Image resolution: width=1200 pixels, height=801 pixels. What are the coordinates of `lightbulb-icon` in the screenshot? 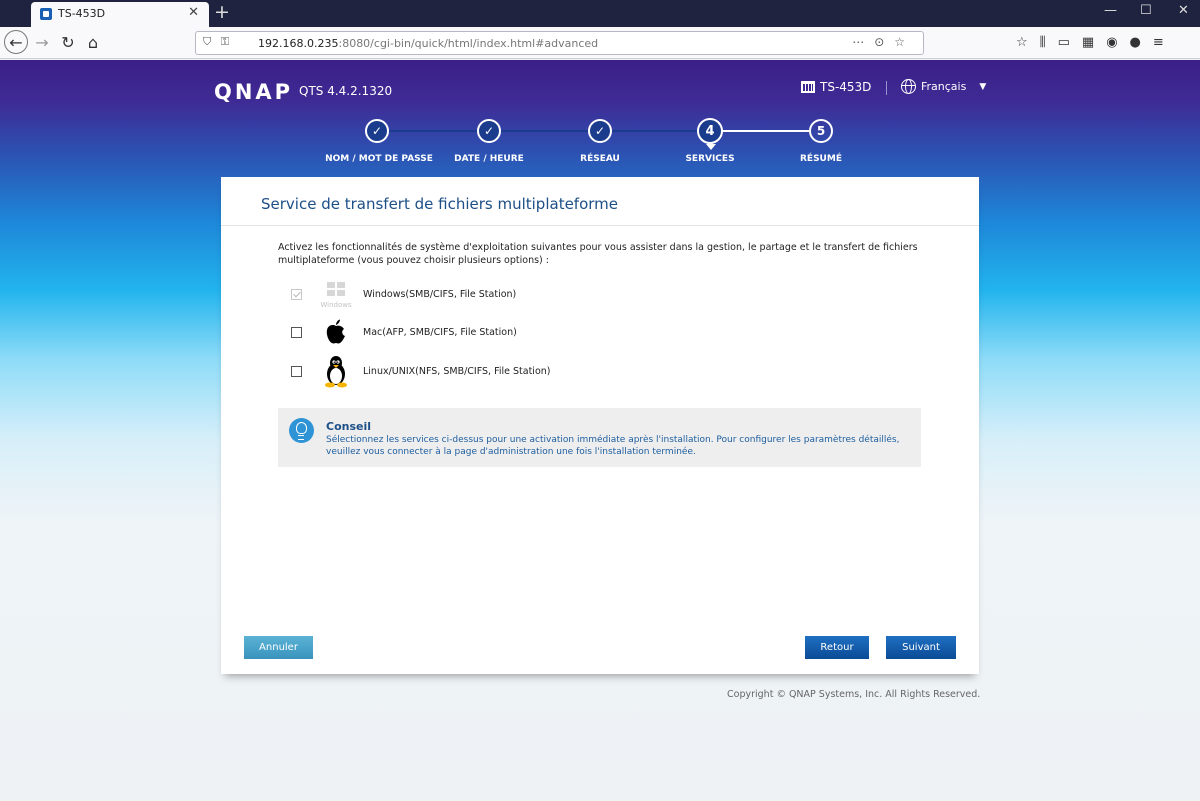 It's located at (301, 430).